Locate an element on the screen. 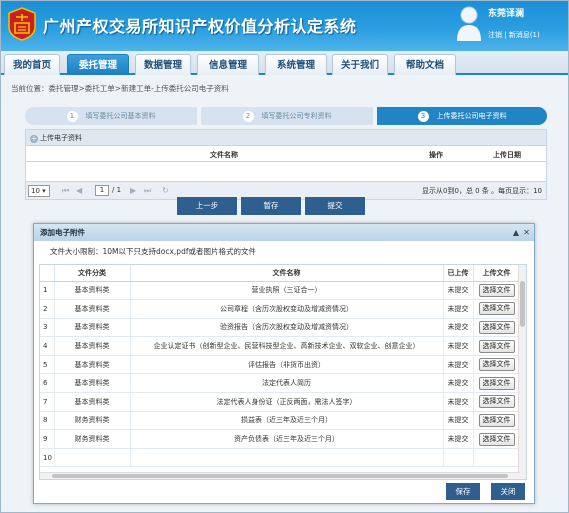 Image resolution: width=569 pixels, height=513 pixels. col-upload-file: 上传文件 is located at coordinates (497, 273).